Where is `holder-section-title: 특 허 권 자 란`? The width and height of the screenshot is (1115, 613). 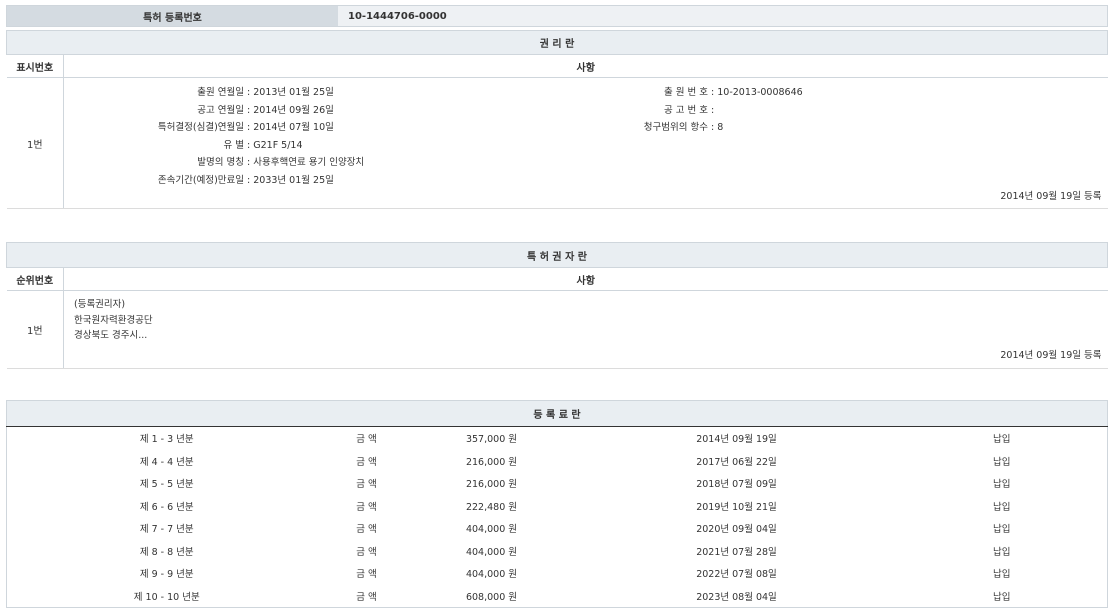 holder-section-title: 특 허 권 자 란 is located at coordinates (557, 255).